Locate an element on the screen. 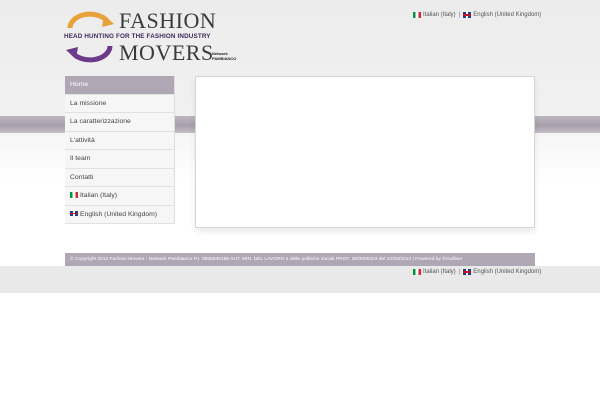  nav-item-english: English (United Kingdom) is located at coordinates (119, 214).